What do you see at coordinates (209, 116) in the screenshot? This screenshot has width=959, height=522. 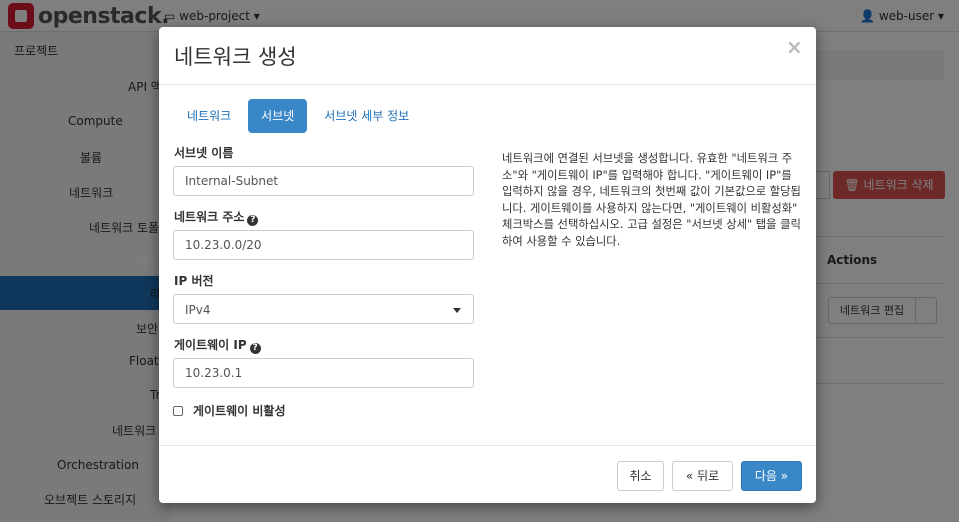 I see `tab-network: 네트워크` at bounding box center [209, 116].